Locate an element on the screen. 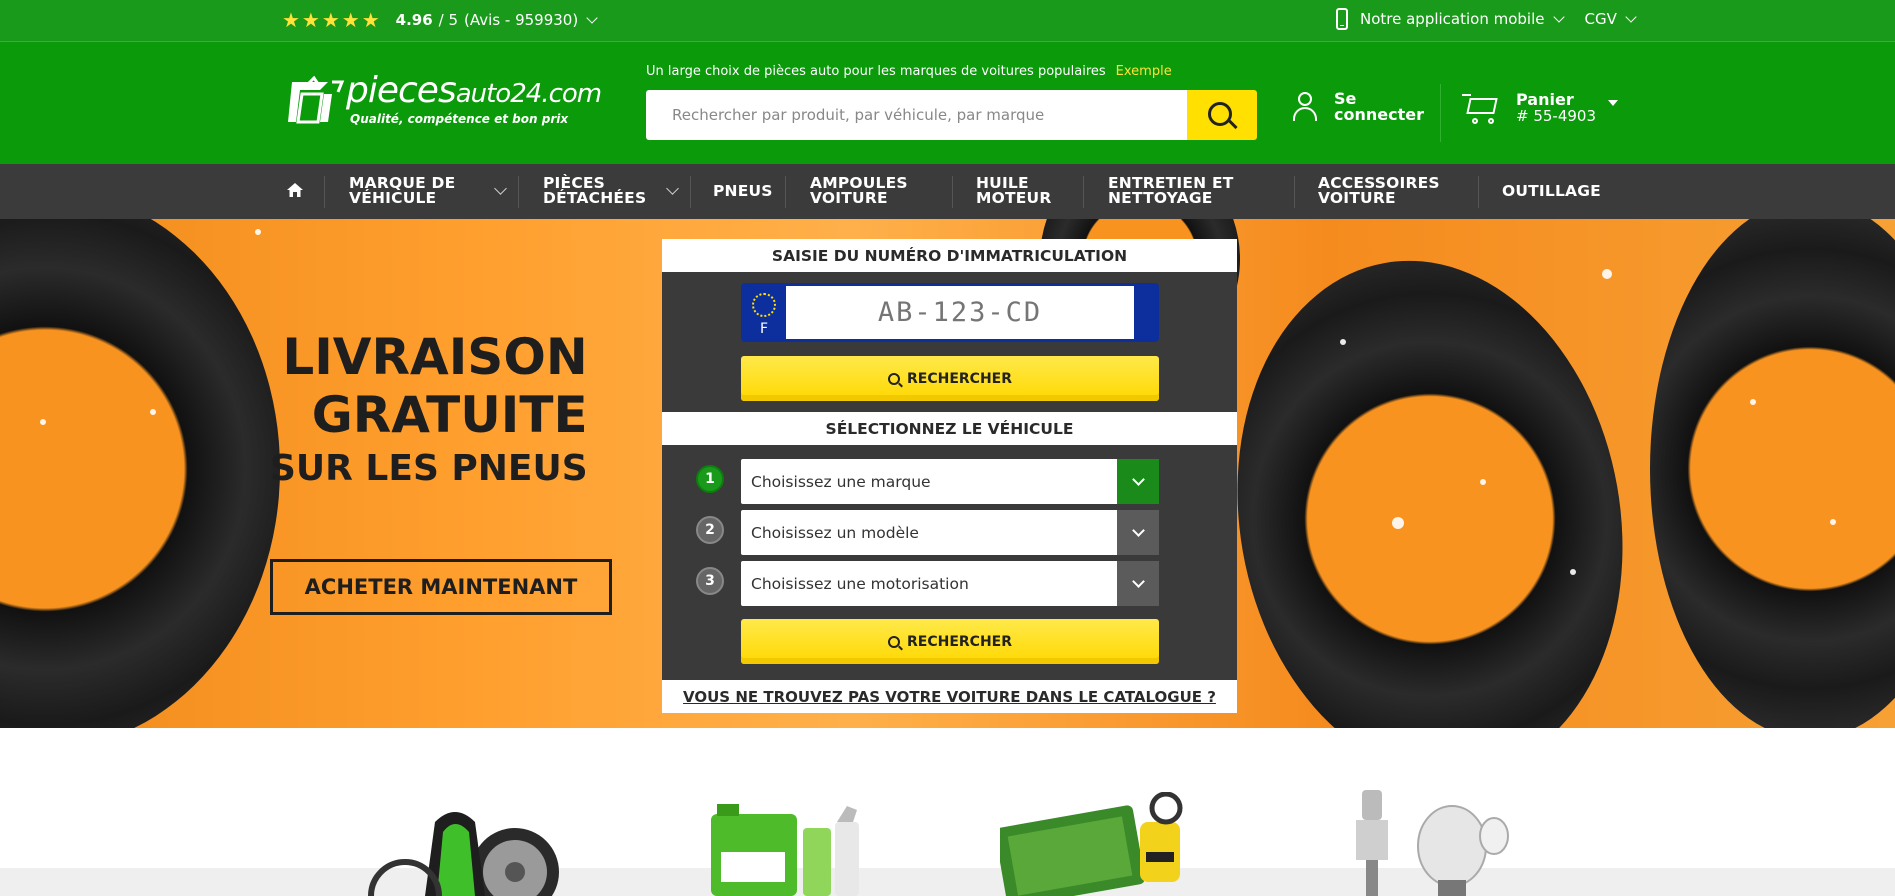 The width and height of the screenshot is (1895, 896). login-label-line2: connecter is located at coordinates (1379, 114).